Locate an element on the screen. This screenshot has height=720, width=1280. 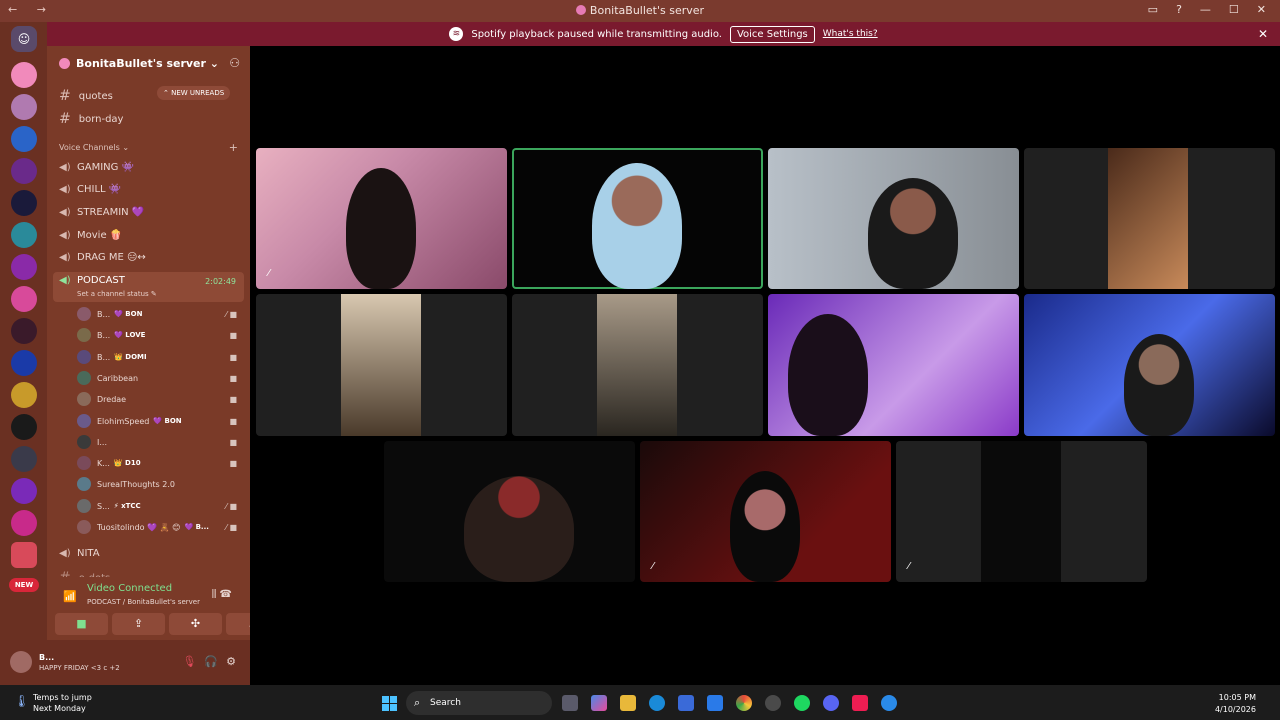
server-header: BonitaBullet's server ⌄ ⚇ is located at coordinates (148, 63).